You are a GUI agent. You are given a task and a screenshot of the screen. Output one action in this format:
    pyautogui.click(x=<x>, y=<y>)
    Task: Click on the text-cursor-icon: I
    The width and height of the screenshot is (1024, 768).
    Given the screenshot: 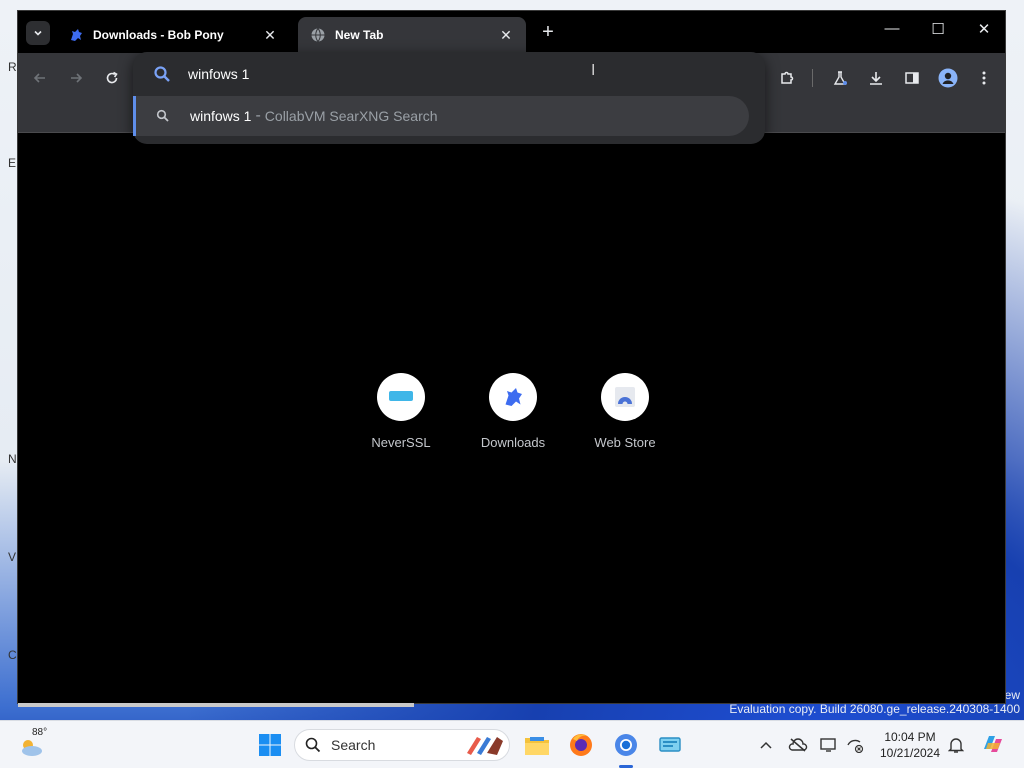 What is the action you would take?
    pyautogui.click(x=593, y=70)
    